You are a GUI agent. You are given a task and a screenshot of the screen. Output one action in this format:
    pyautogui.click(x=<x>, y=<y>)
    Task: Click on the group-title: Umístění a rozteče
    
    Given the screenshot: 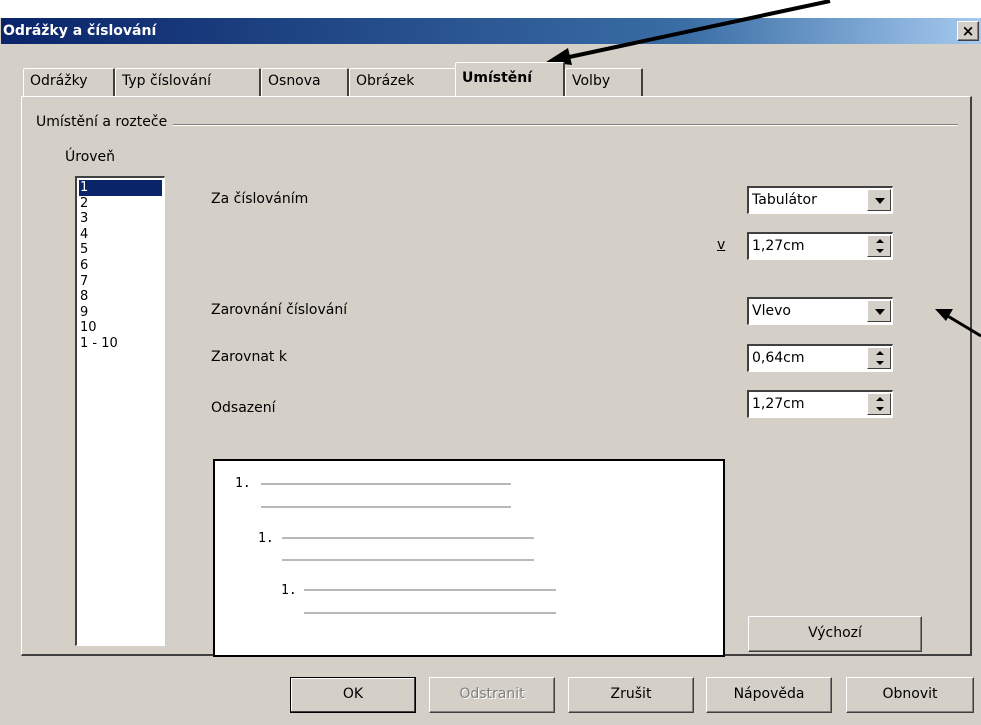 What is the action you would take?
    pyautogui.click(x=105, y=122)
    